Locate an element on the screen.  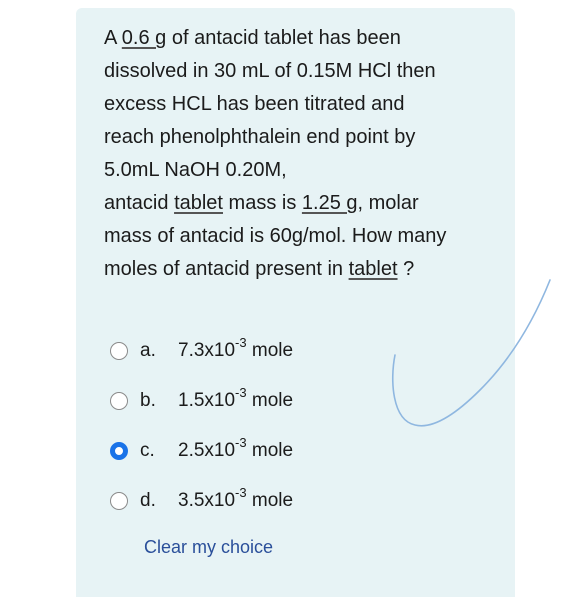
clear-choice-link: Clear my choice is located at coordinates (208, 547).